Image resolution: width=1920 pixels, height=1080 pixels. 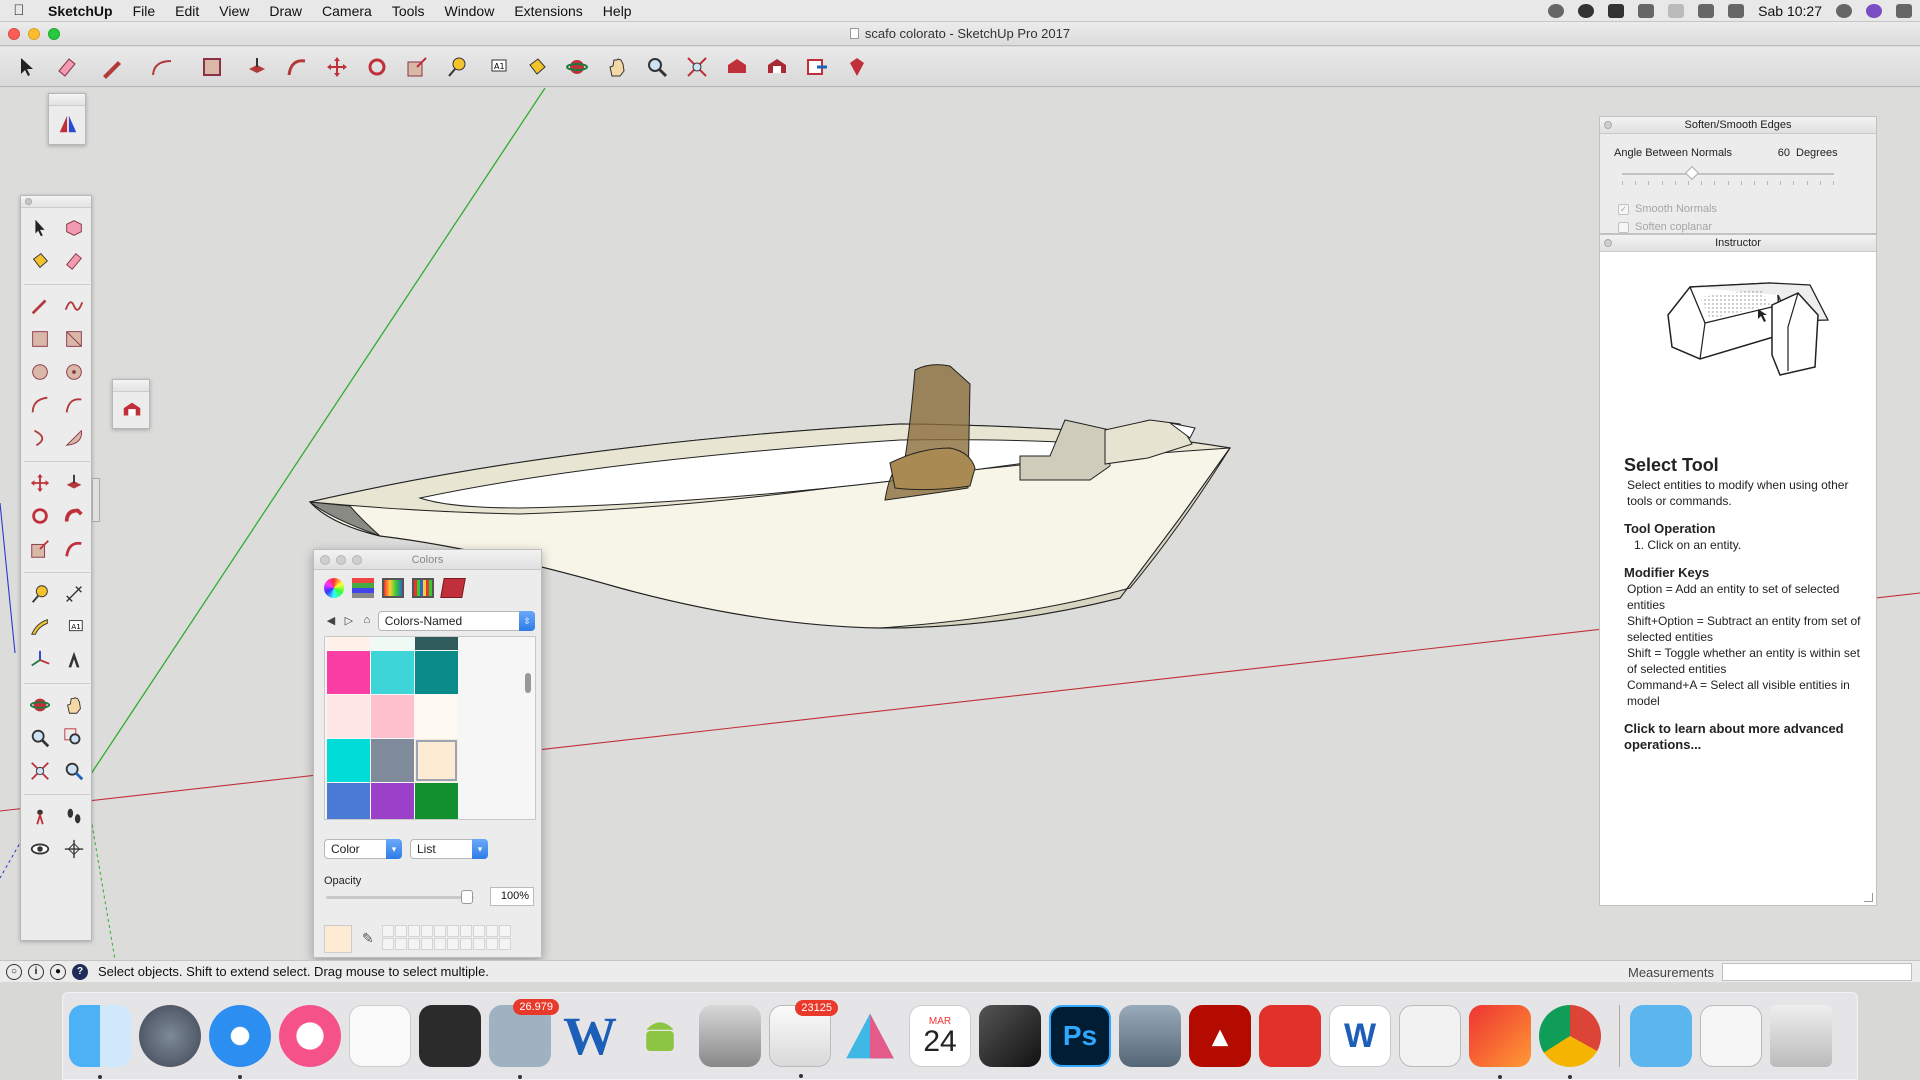 I want to click on position-camera-tool, so click(x=40, y=816).